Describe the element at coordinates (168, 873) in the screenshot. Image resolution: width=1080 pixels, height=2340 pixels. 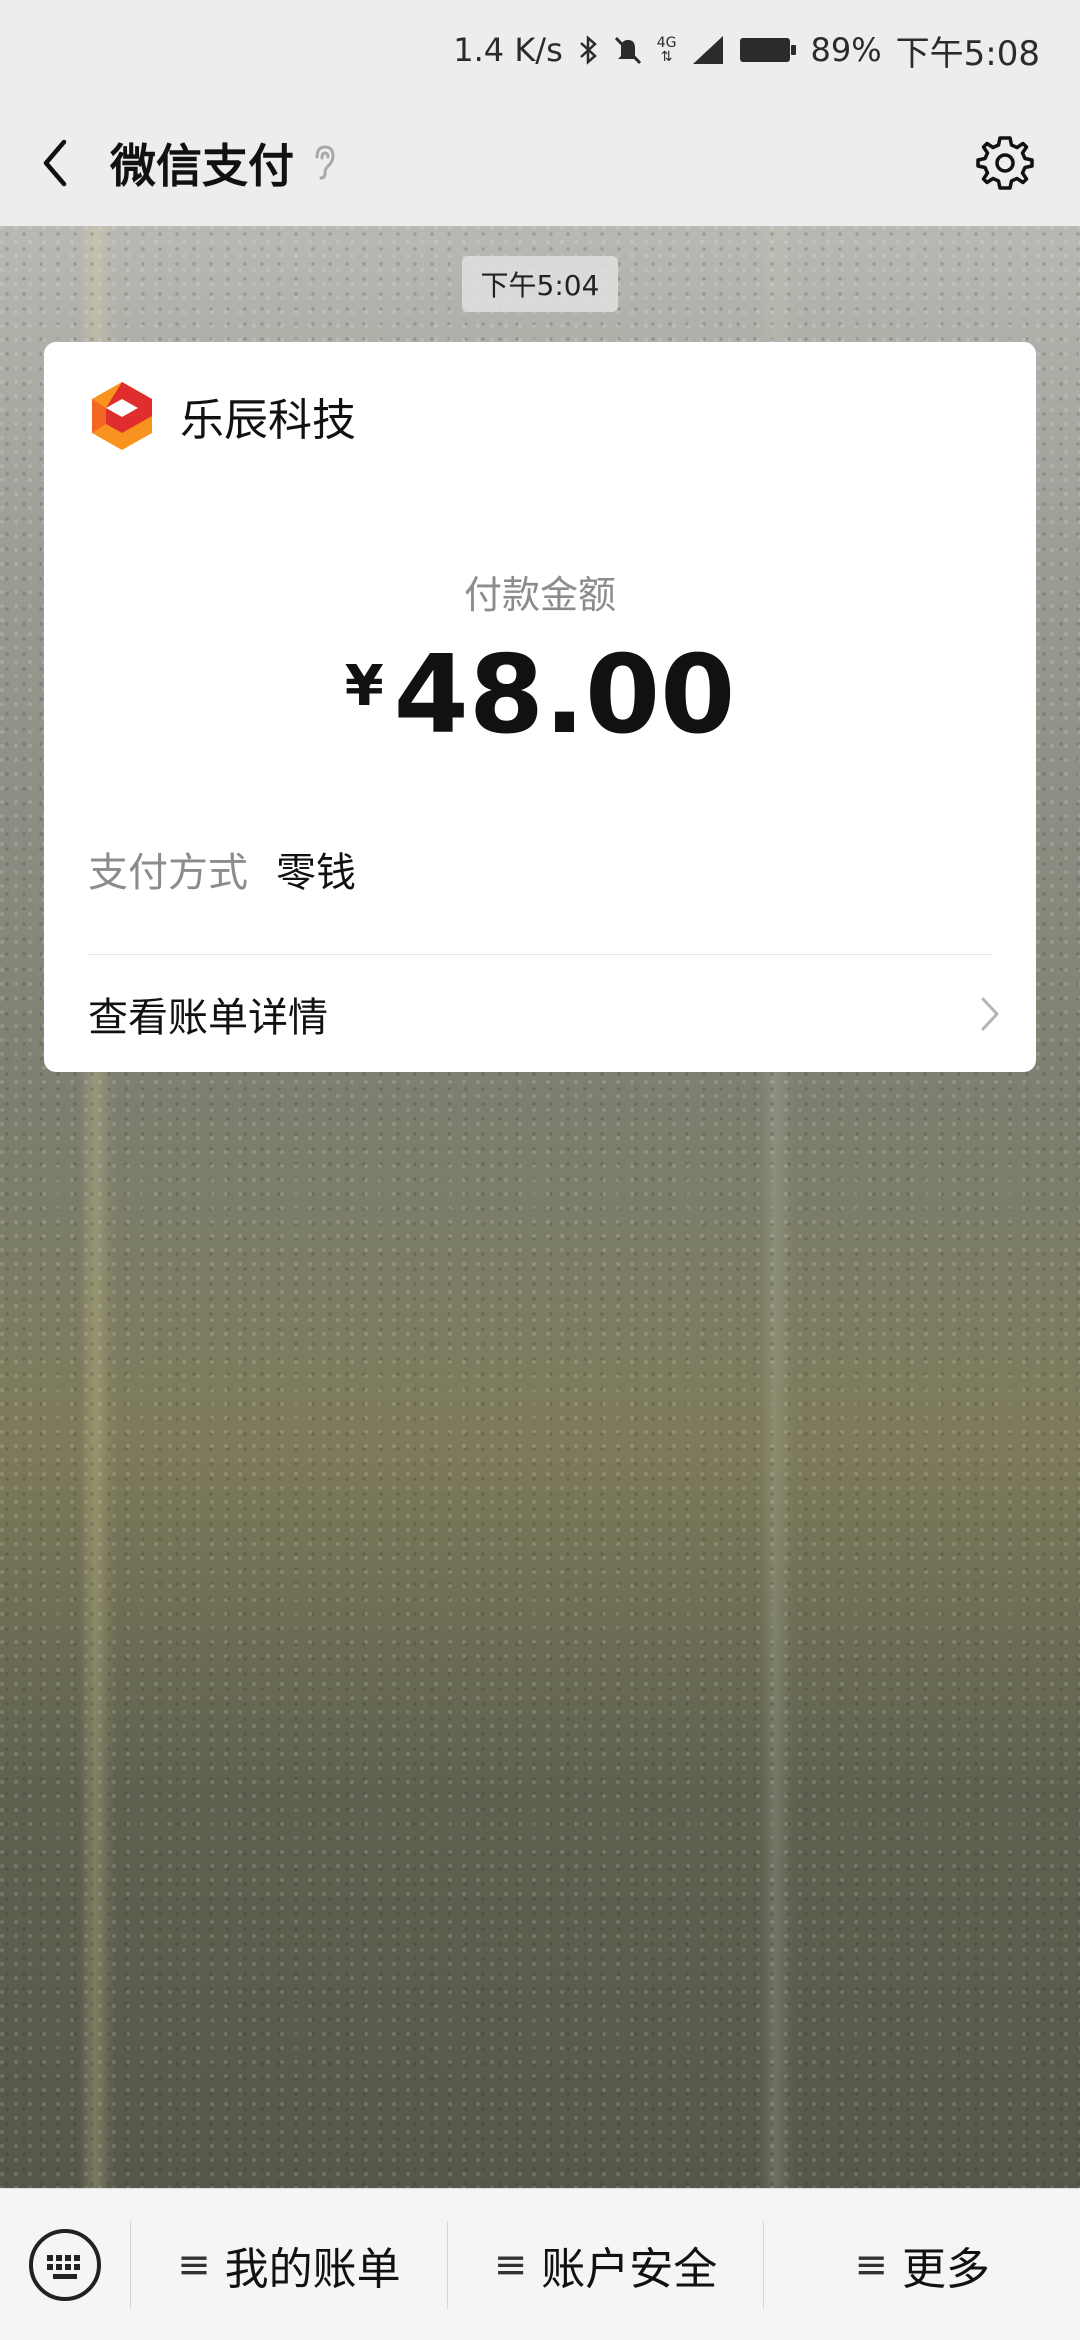
I see `payment-method-label: 支付方式` at that location.